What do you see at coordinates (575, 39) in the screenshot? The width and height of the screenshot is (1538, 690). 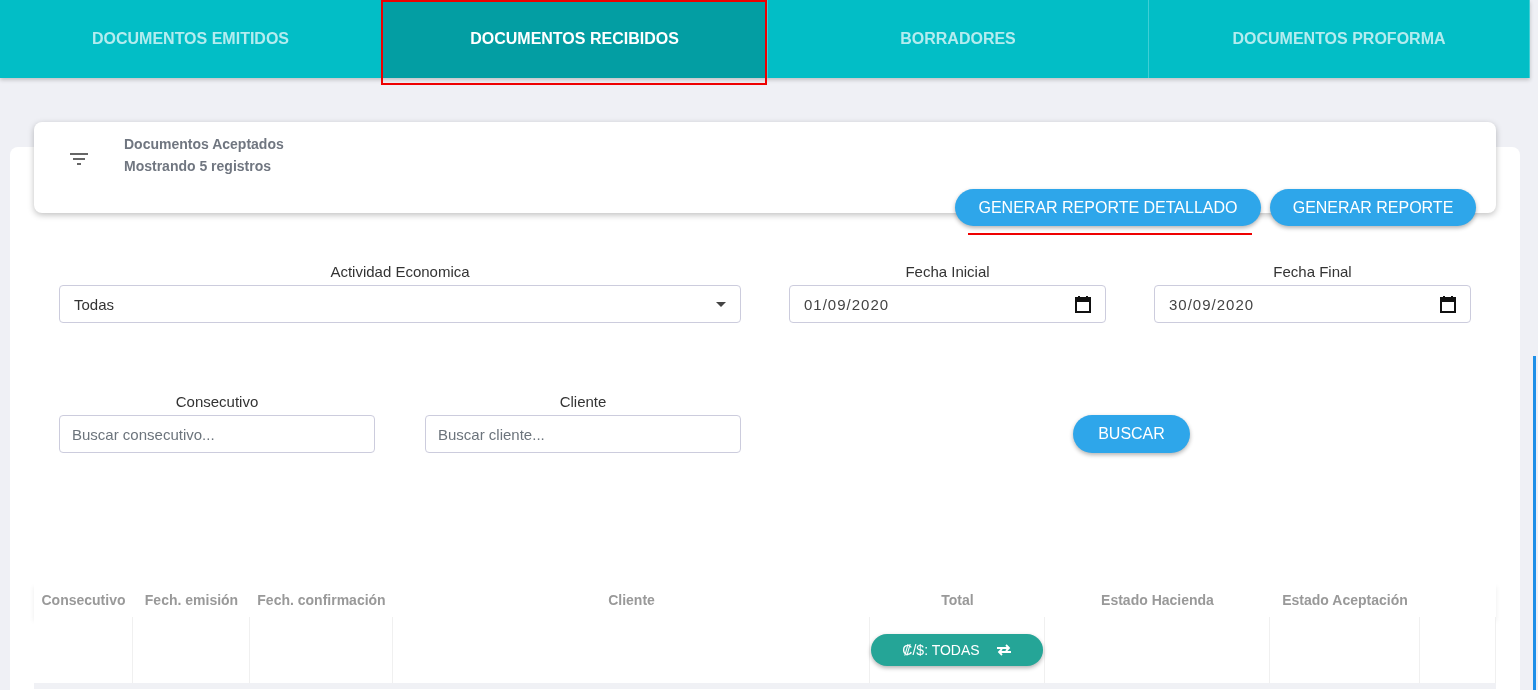 I see `tab: DOCUMENTOS RECIBIDOS` at bounding box center [575, 39].